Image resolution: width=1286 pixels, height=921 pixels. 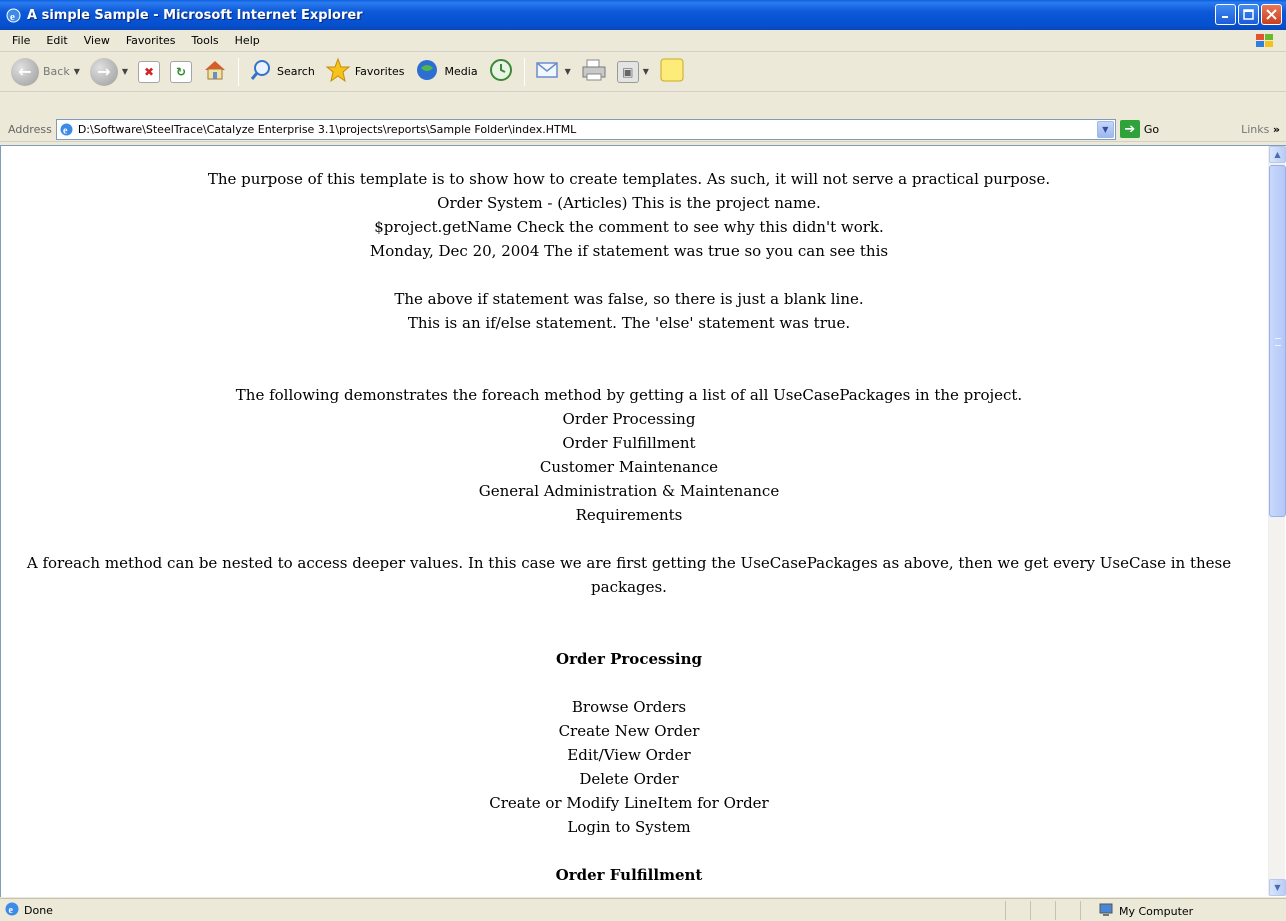 I want to click on usecase-item: Create or Modify LineItem for Order, so click(x=629, y=803).